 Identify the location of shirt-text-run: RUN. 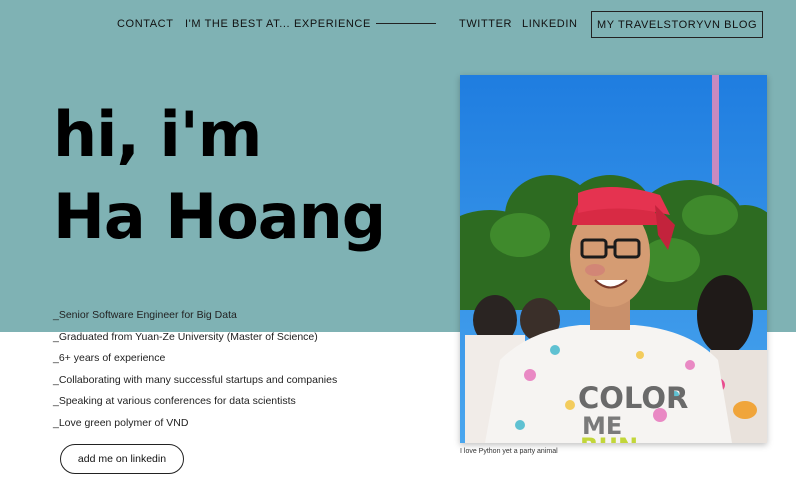
(609, 438).